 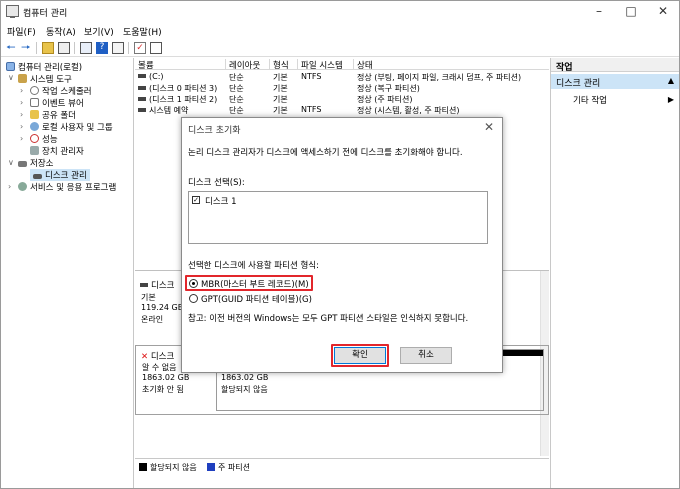 What do you see at coordinates (21, 31) in the screenshot?
I see `menu-file: 파일(F)` at bounding box center [21, 31].